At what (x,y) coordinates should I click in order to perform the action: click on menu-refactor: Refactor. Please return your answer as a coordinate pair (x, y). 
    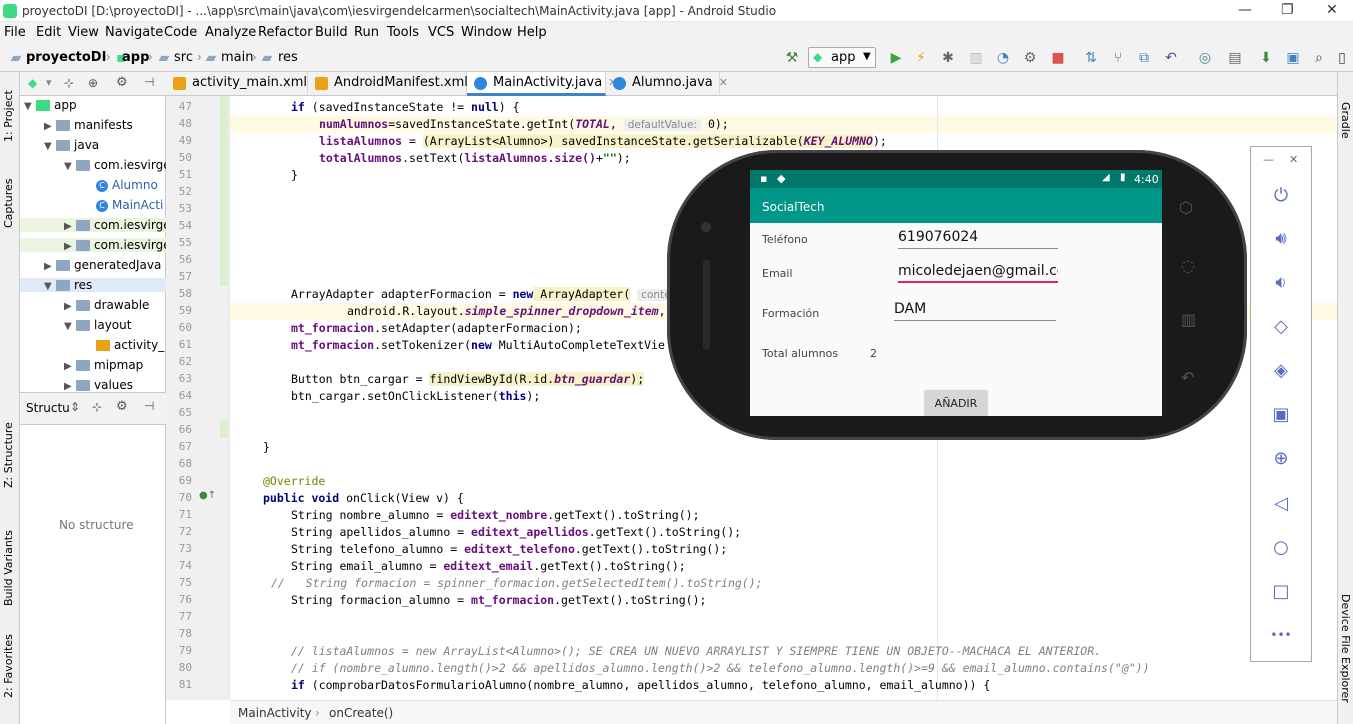
    Looking at the image, I should click on (285, 32).